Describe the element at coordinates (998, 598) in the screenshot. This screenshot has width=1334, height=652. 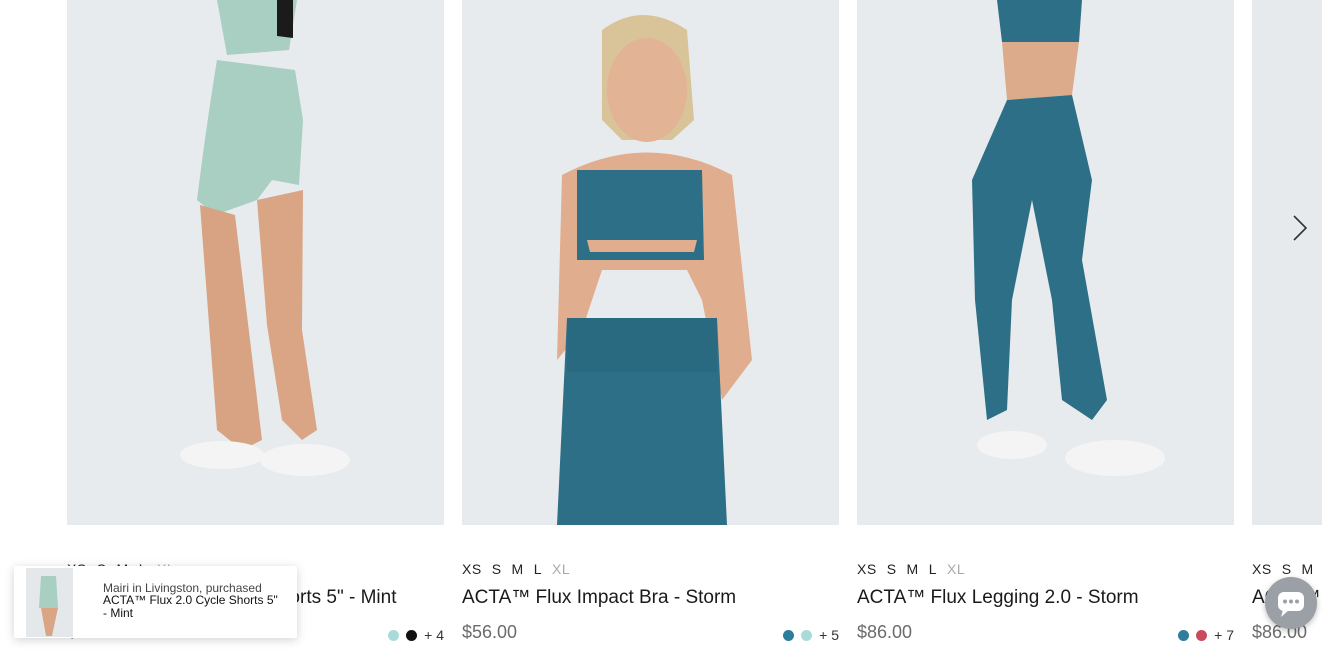
I see `product-title: ACTA™ Flux Legging 2.0 - Storm` at that location.